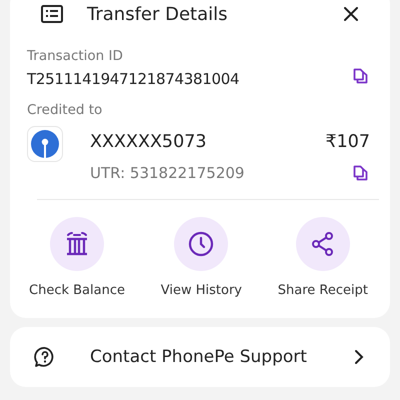 Image resolution: width=400 pixels, height=400 pixels. What do you see at coordinates (200, 357) in the screenshot?
I see `support-button: Contact PhonePe Support` at bounding box center [200, 357].